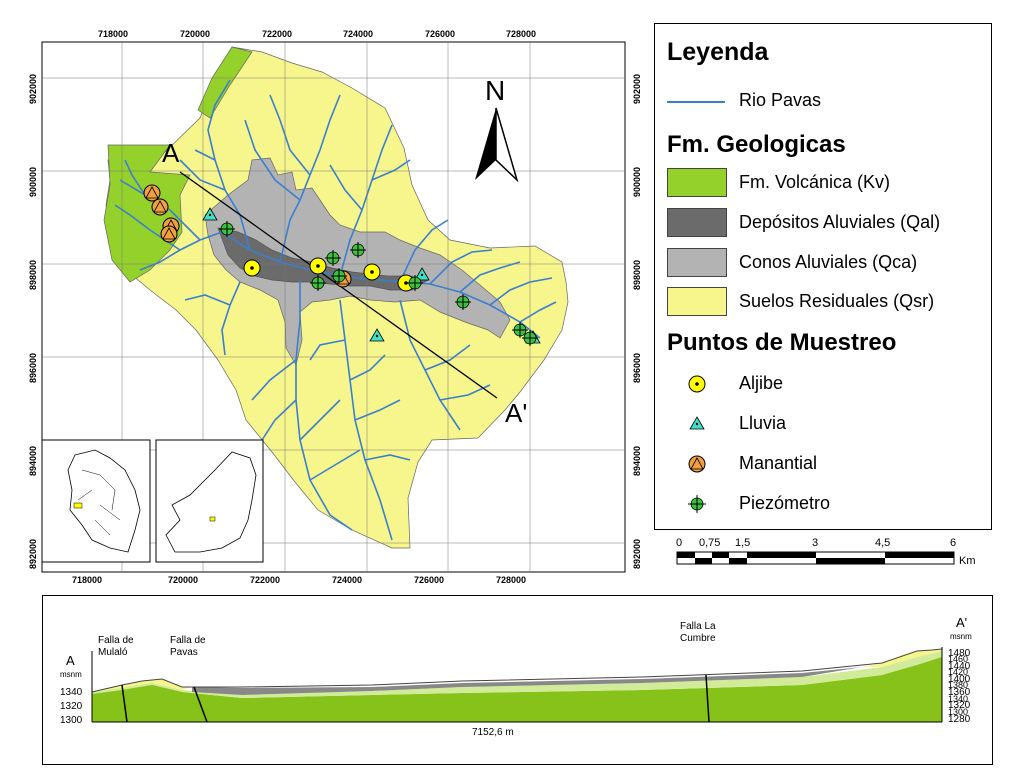  What do you see at coordinates (33, 89) in the screenshot?
I see `map-left-y-tick: 902000` at bounding box center [33, 89].